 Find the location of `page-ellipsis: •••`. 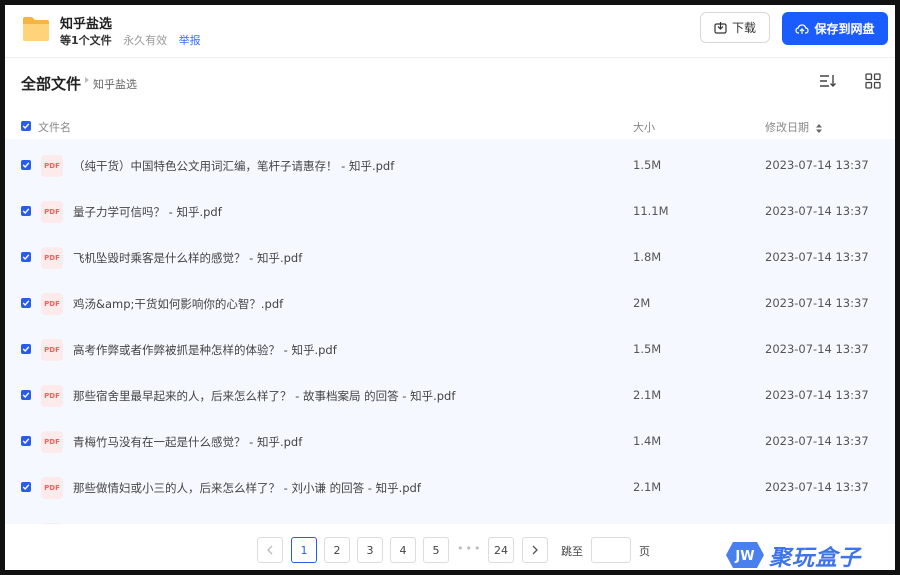

page-ellipsis: ••• is located at coordinates (469, 548).